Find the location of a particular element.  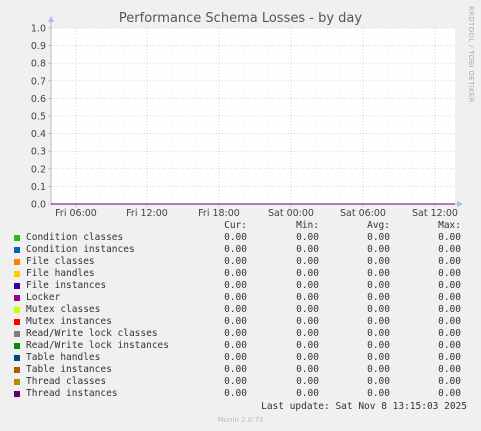

x-tick-label: Fri 12:00 is located at coordinates (147, 213).